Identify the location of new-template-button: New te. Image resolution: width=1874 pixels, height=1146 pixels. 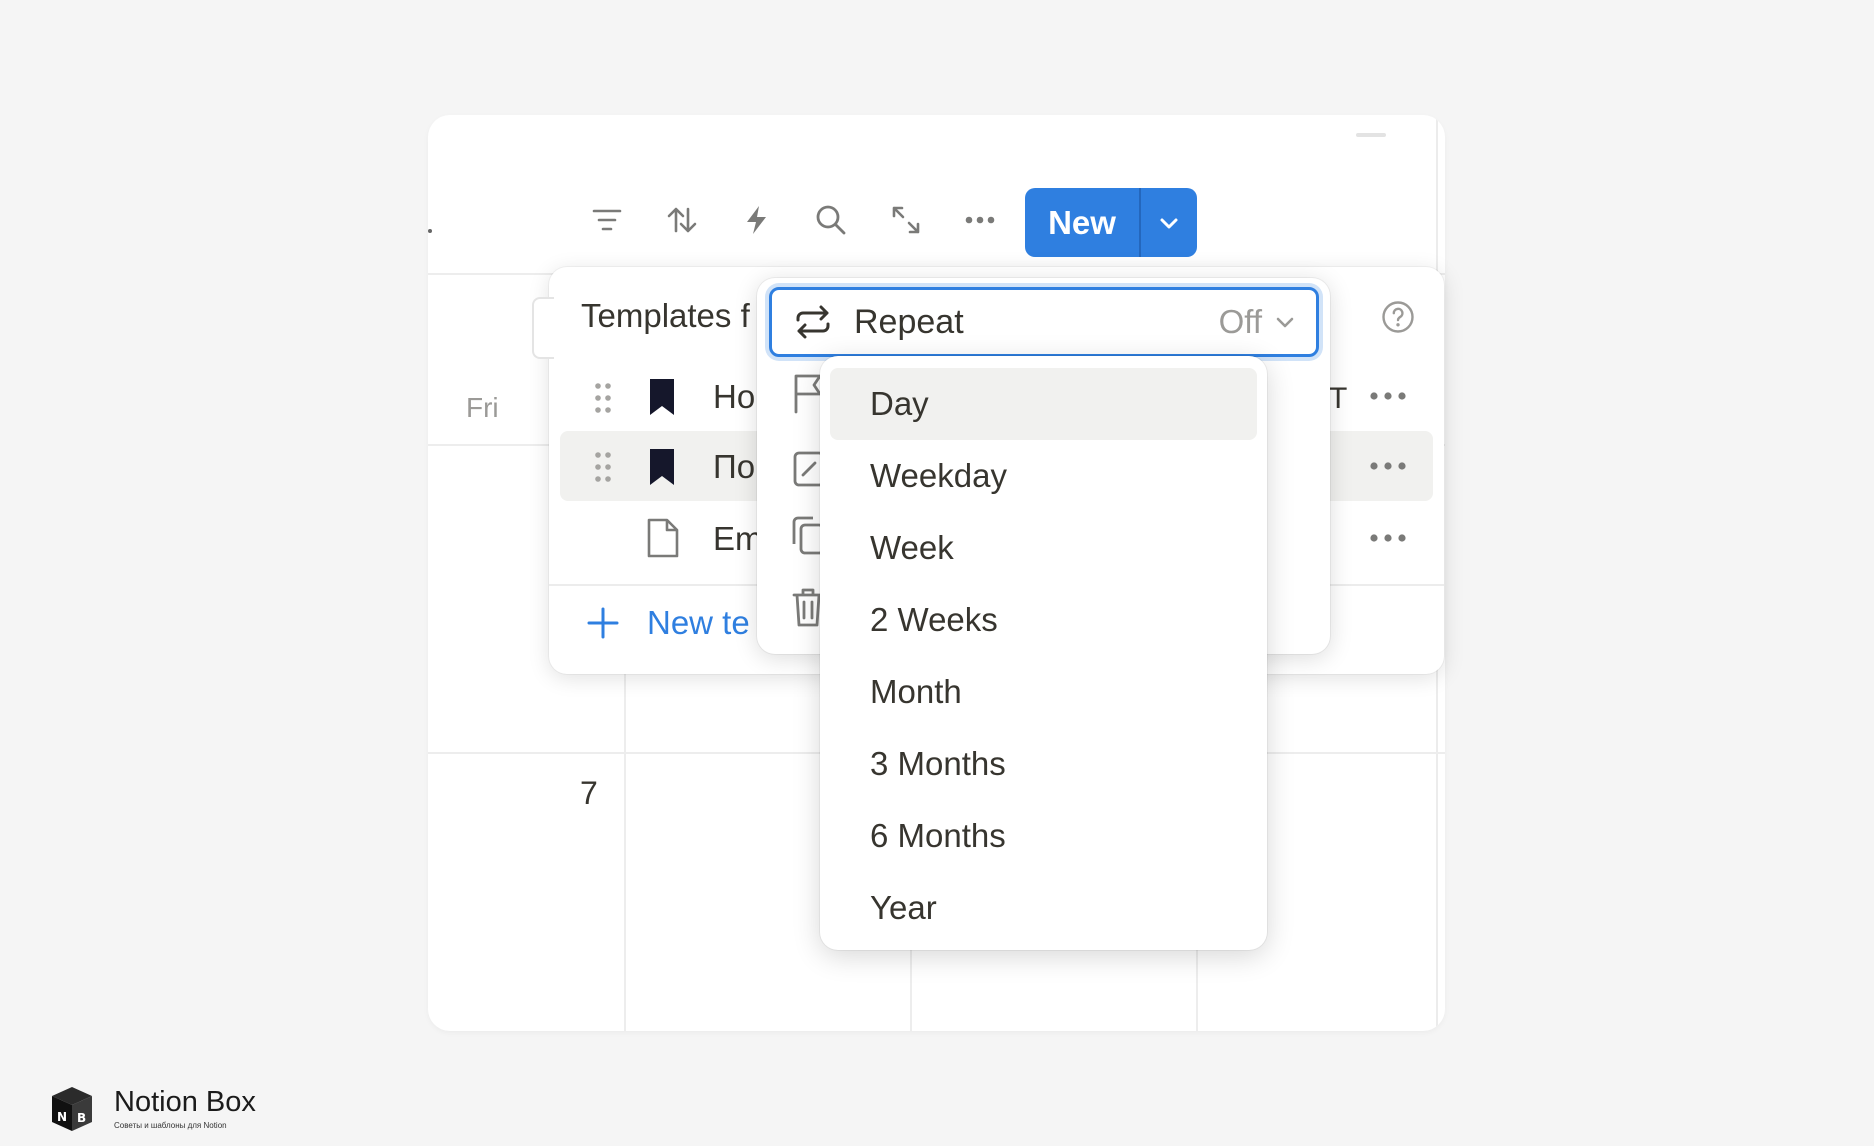
(667, 623).